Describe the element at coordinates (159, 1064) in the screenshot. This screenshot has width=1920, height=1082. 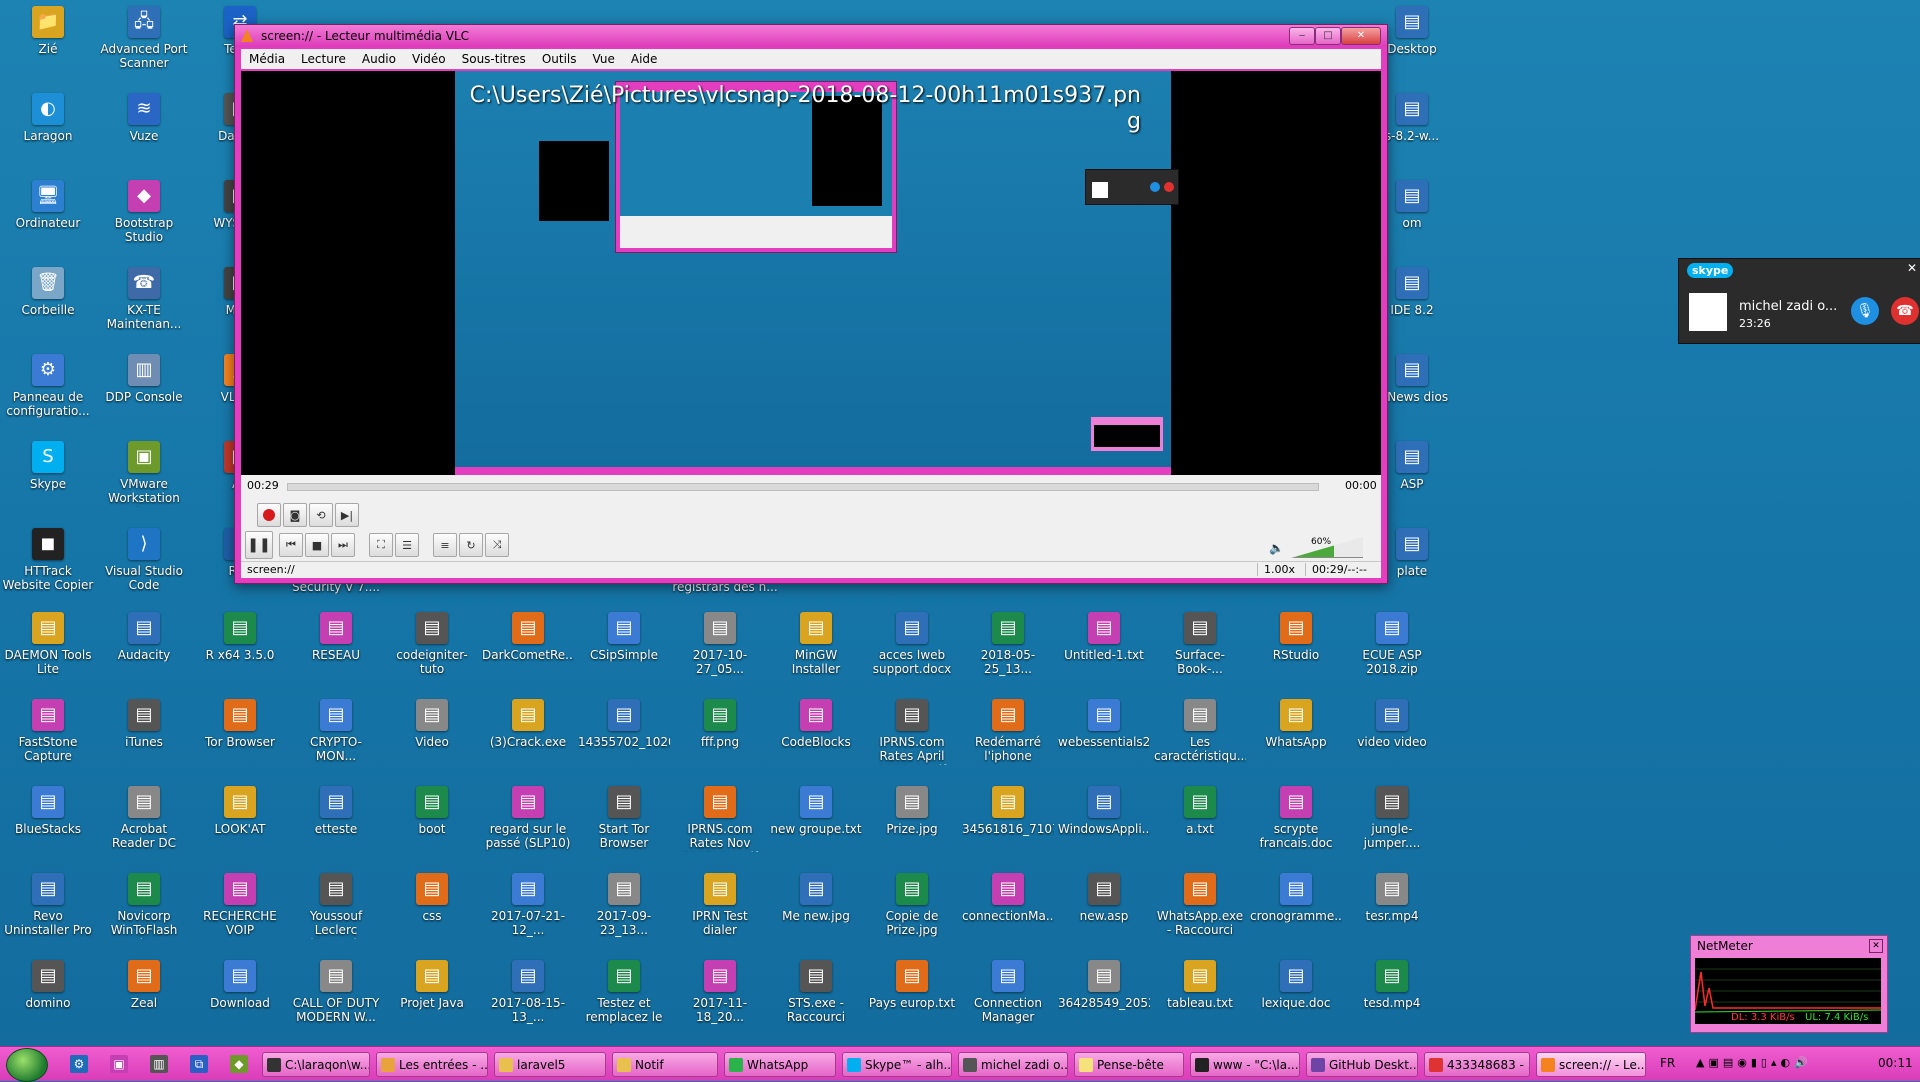
I see `quicklaunch-icon-3: ▥` at that location.